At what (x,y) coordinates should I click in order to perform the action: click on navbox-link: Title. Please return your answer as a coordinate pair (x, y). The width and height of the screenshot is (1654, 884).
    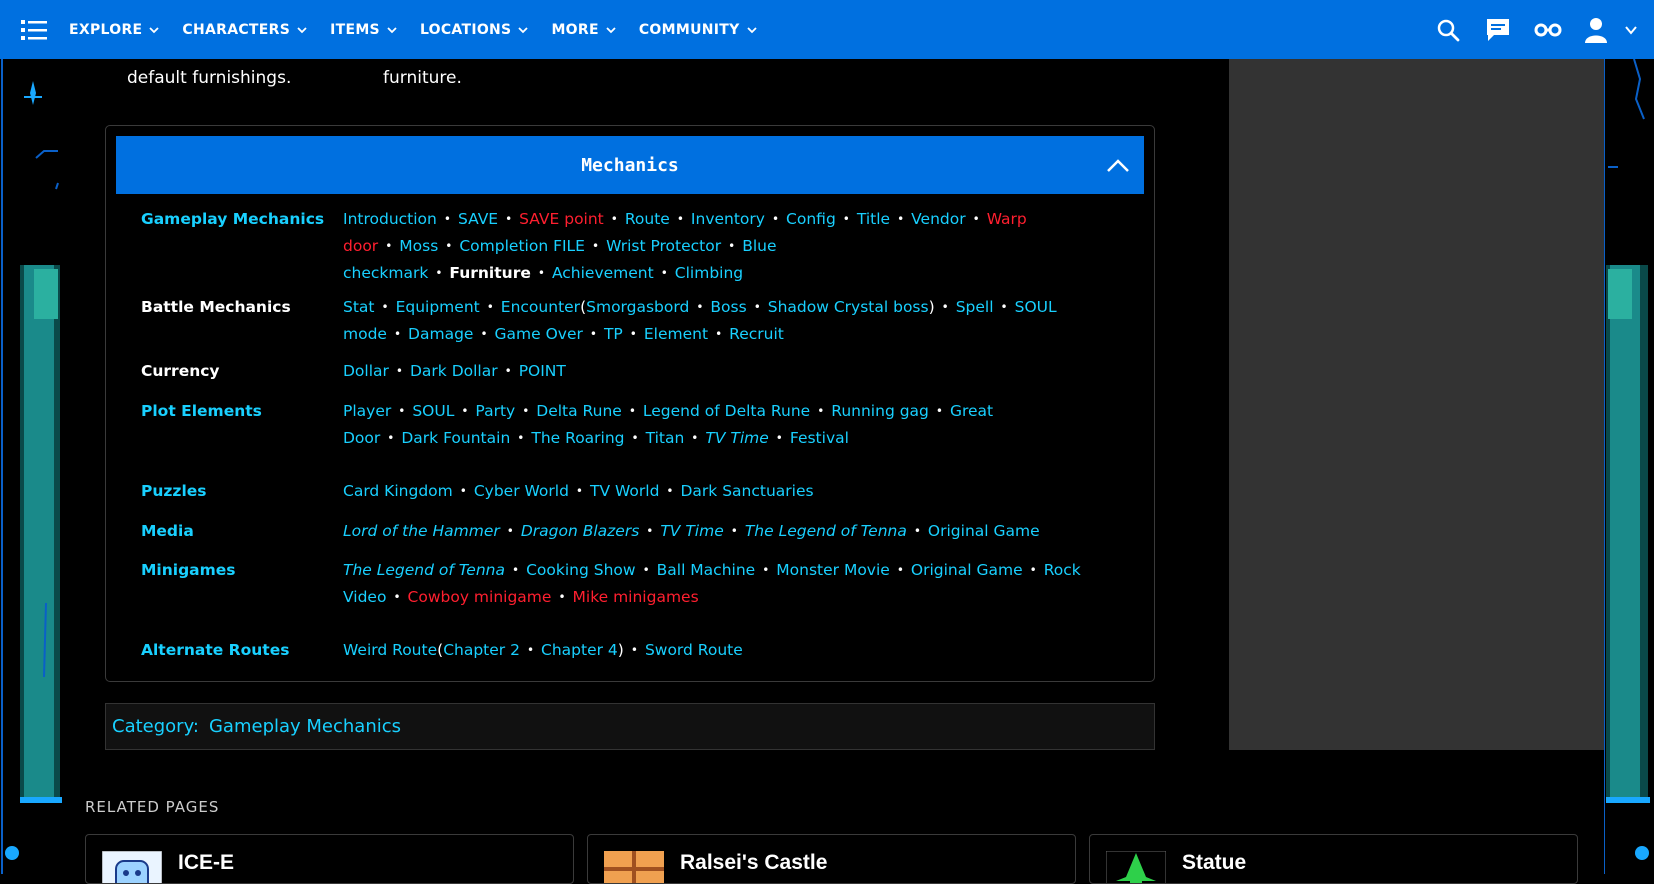
    Looking at the image, I should click on (873, 219).